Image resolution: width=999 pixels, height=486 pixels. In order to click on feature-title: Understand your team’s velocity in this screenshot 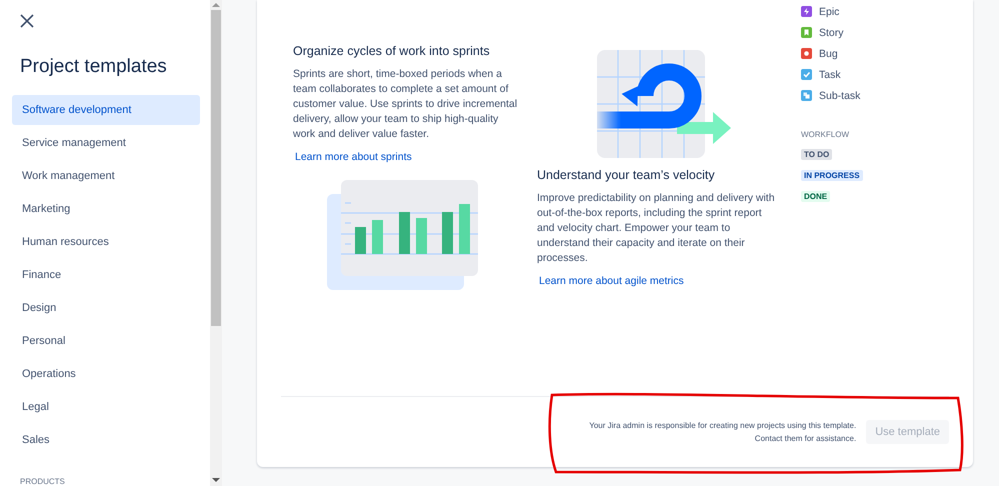, I will do `click(626, 175)`.